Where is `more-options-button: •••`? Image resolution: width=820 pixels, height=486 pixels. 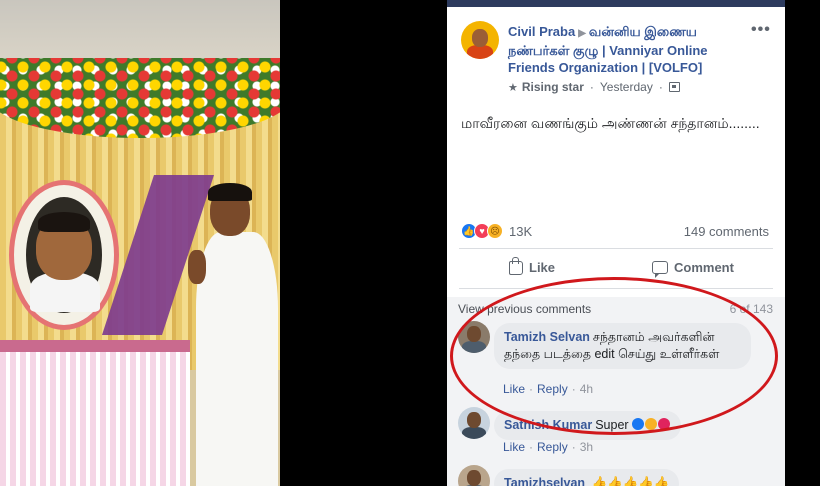
more-options-button: ••• is located at coordinates (761, 30).